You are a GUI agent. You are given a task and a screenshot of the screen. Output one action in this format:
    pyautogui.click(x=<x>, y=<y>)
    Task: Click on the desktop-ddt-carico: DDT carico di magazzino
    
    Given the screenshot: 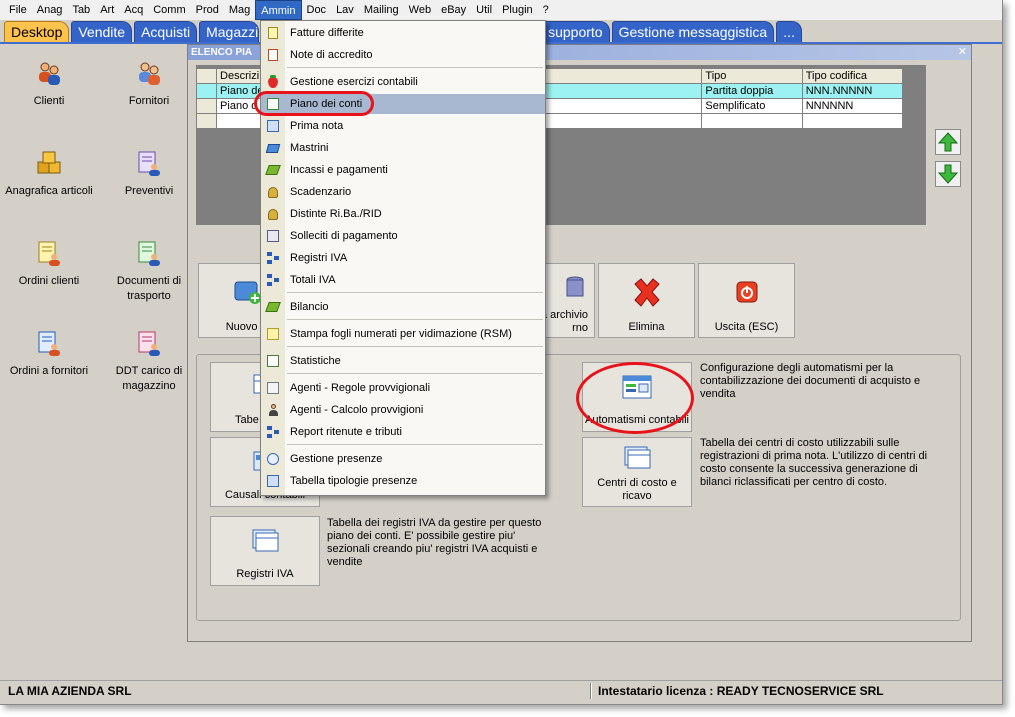 What is the action you would take?
    pyautogui.click(x=149, y=362)
    